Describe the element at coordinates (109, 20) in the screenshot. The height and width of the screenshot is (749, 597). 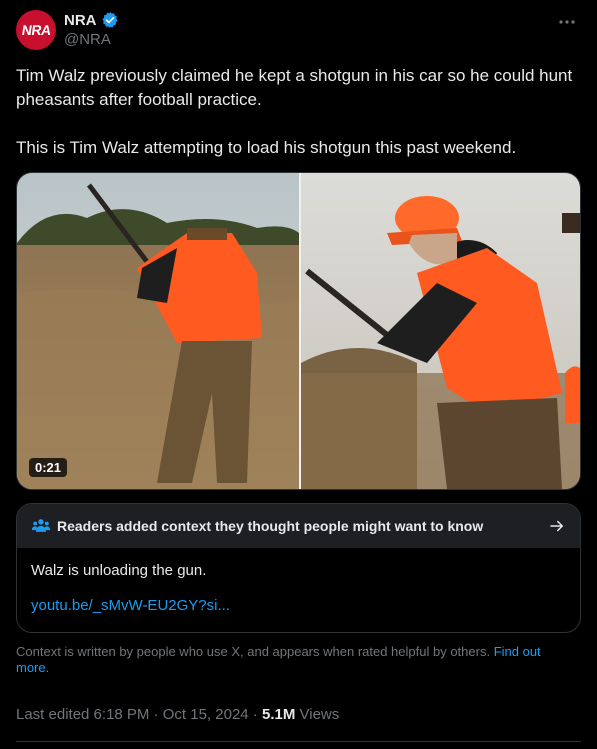
I see `verified-badge-icon` at that location.